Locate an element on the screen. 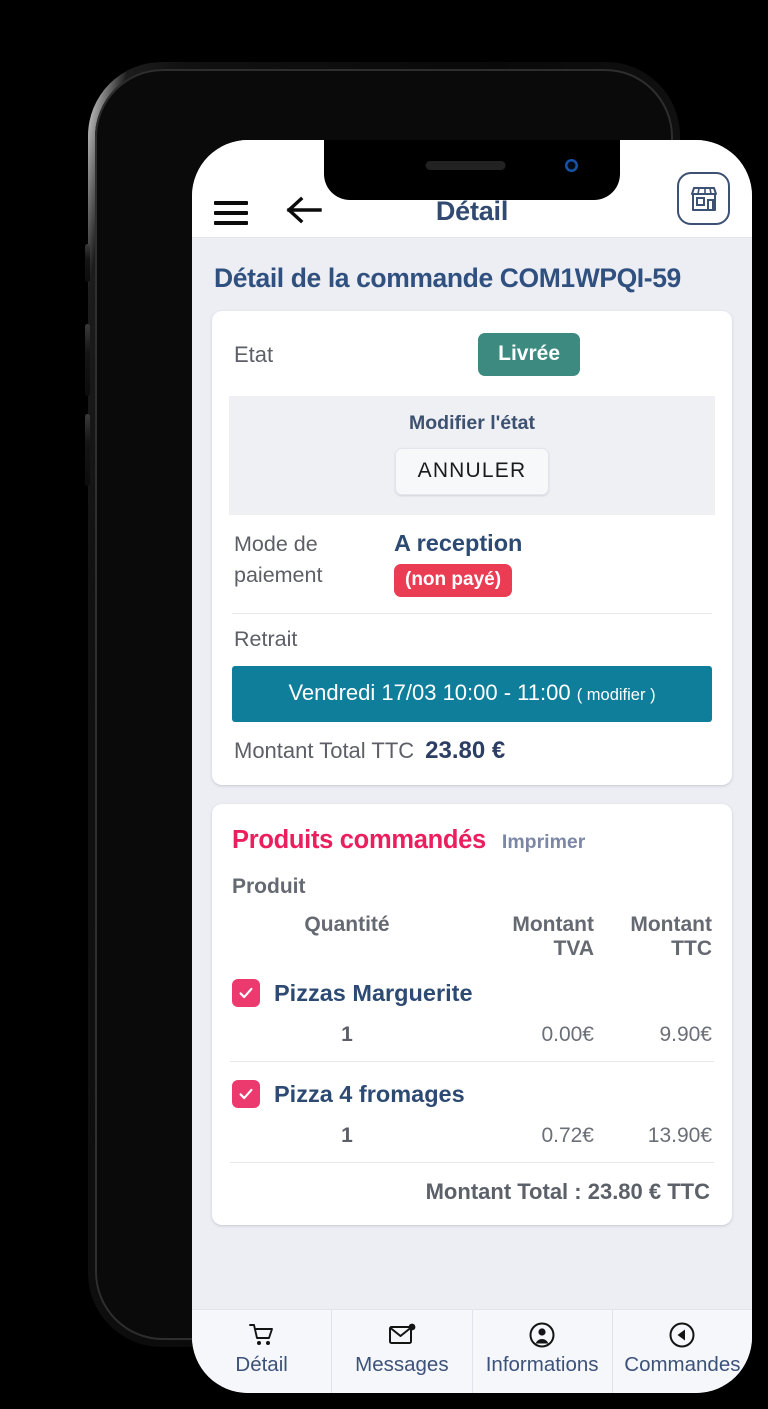 This screenshot has width=768, height=1409. user-circle-icon is located at coordinates (542, 1335).